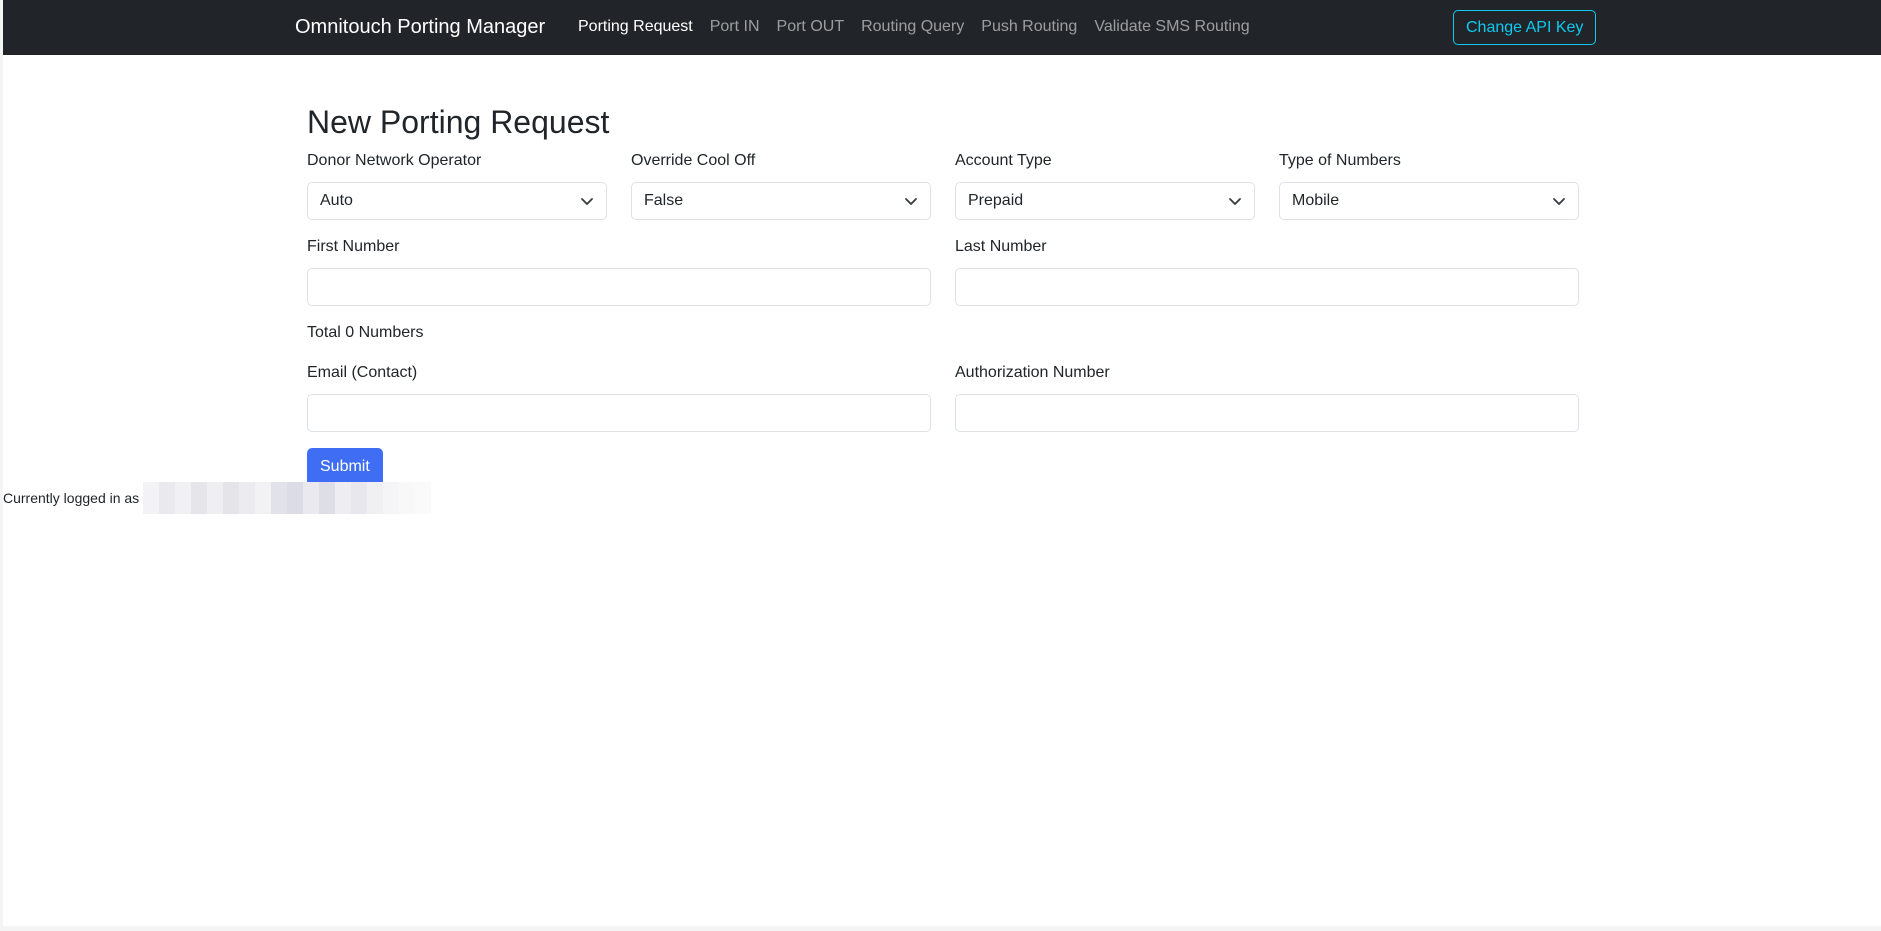 The image size is (1881, 931). What do you see at coordinates (735, 27) in the screenshot?
I see `nav-port-in: Port IN` at bounding box center [735, 27].